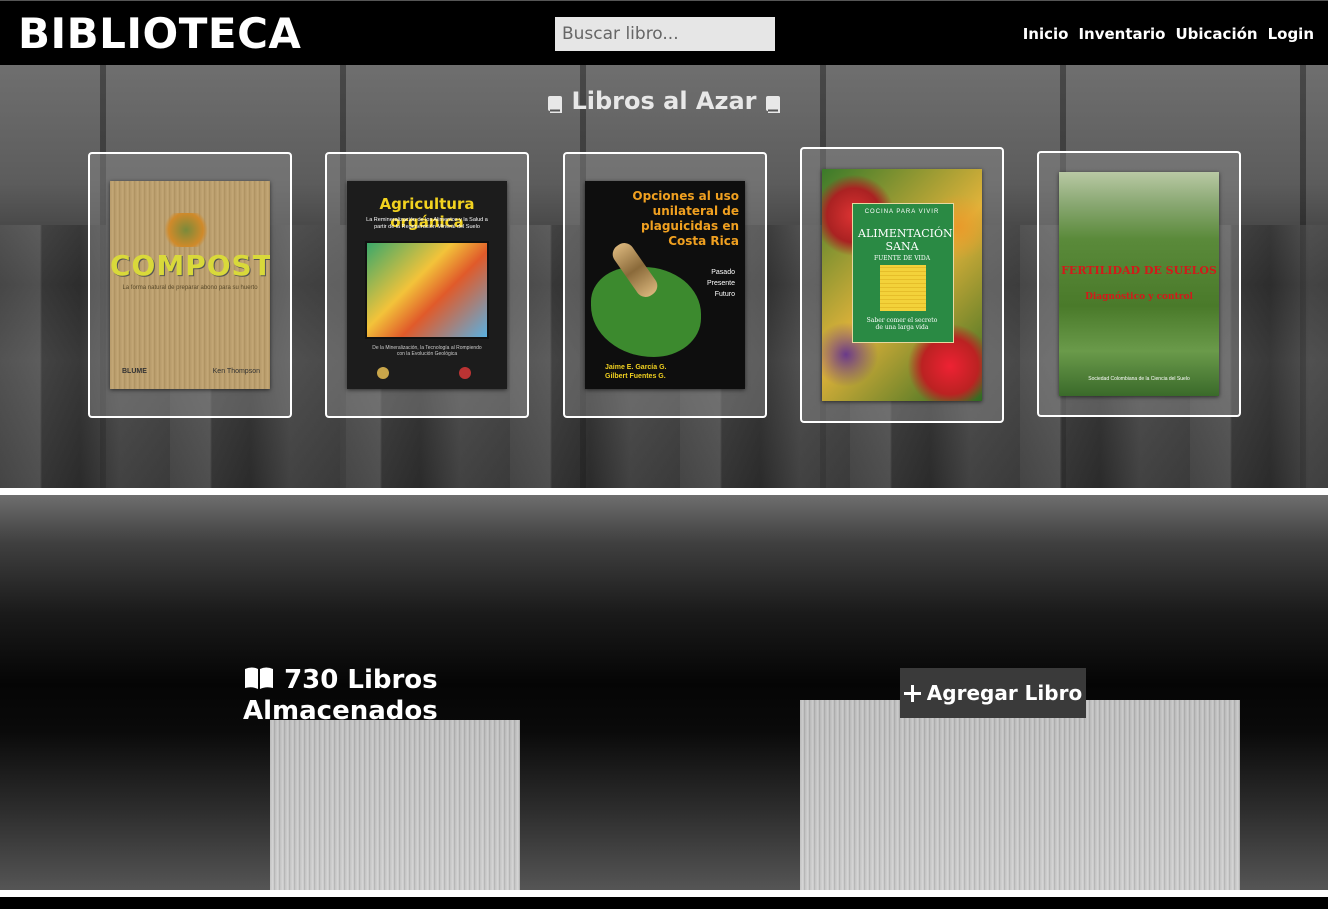 Image resolution: width=1328 pixels, height=909 pixels. I want to click on cover-image, so click(186, 230).